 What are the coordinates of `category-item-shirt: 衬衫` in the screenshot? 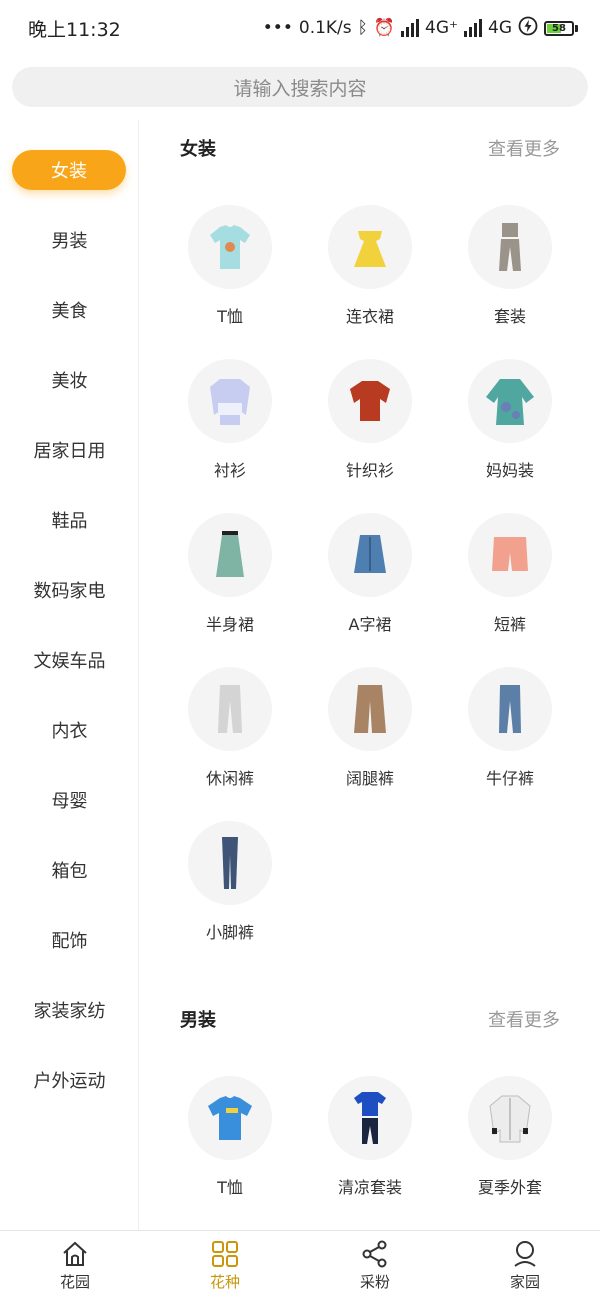 It's located at (230, 420).